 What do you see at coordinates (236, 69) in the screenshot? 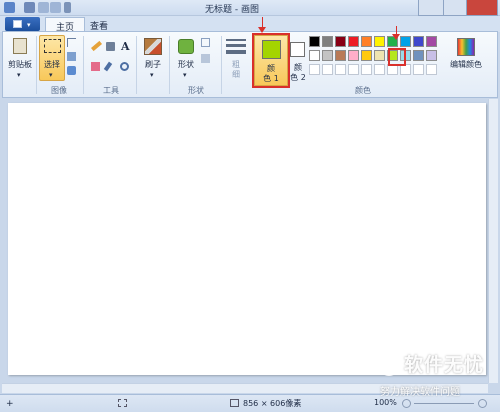
I see `size-label: 粗 细` at bounding box center [236, 69].